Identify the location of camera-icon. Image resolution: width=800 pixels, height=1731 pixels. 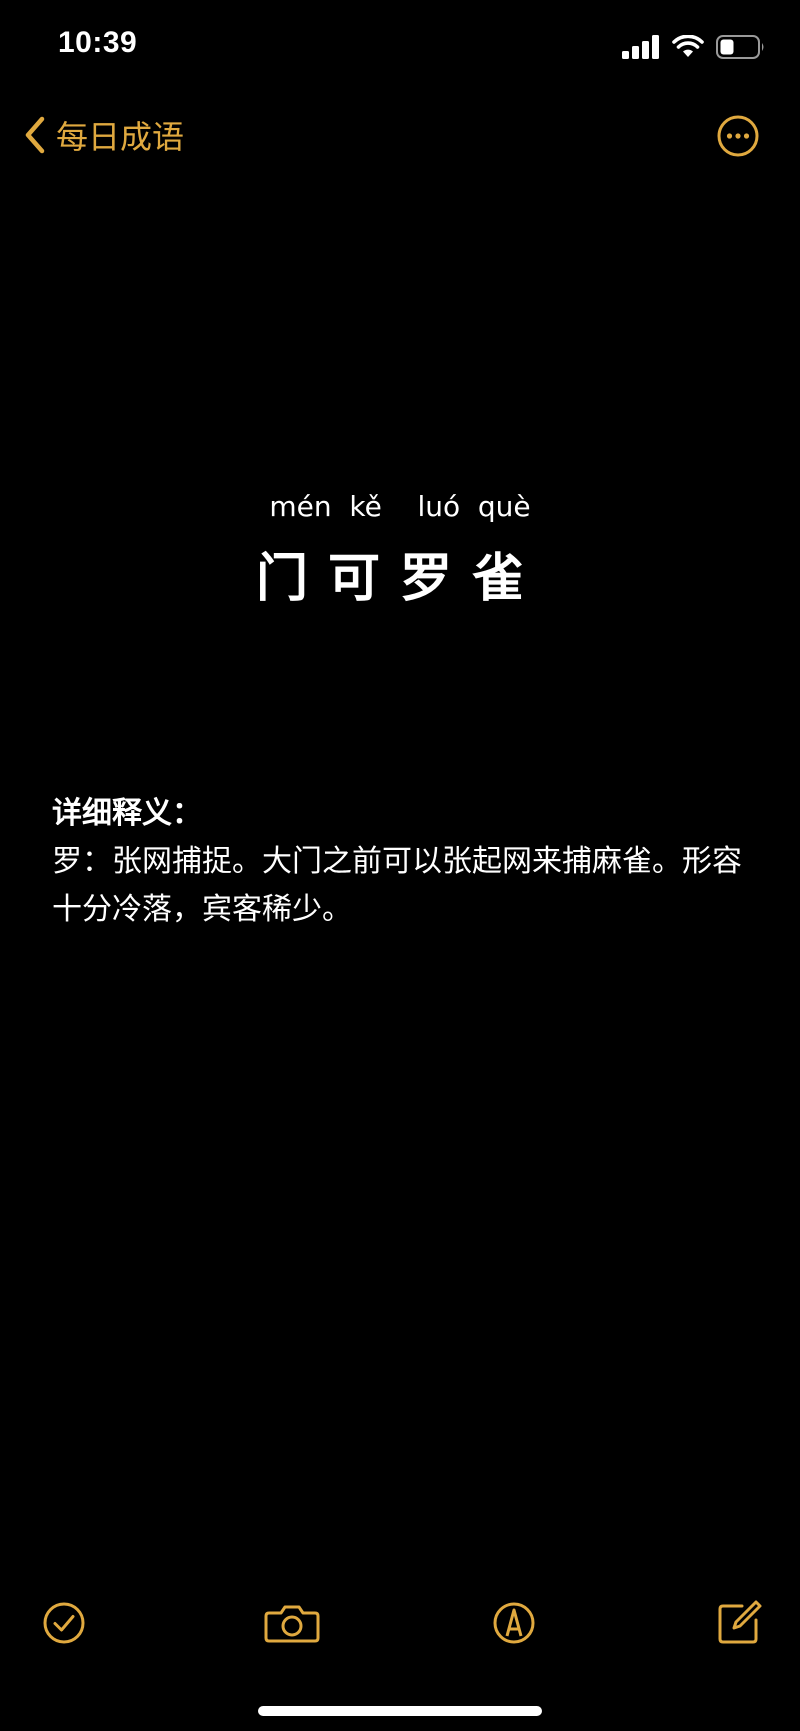
(292, 1623).